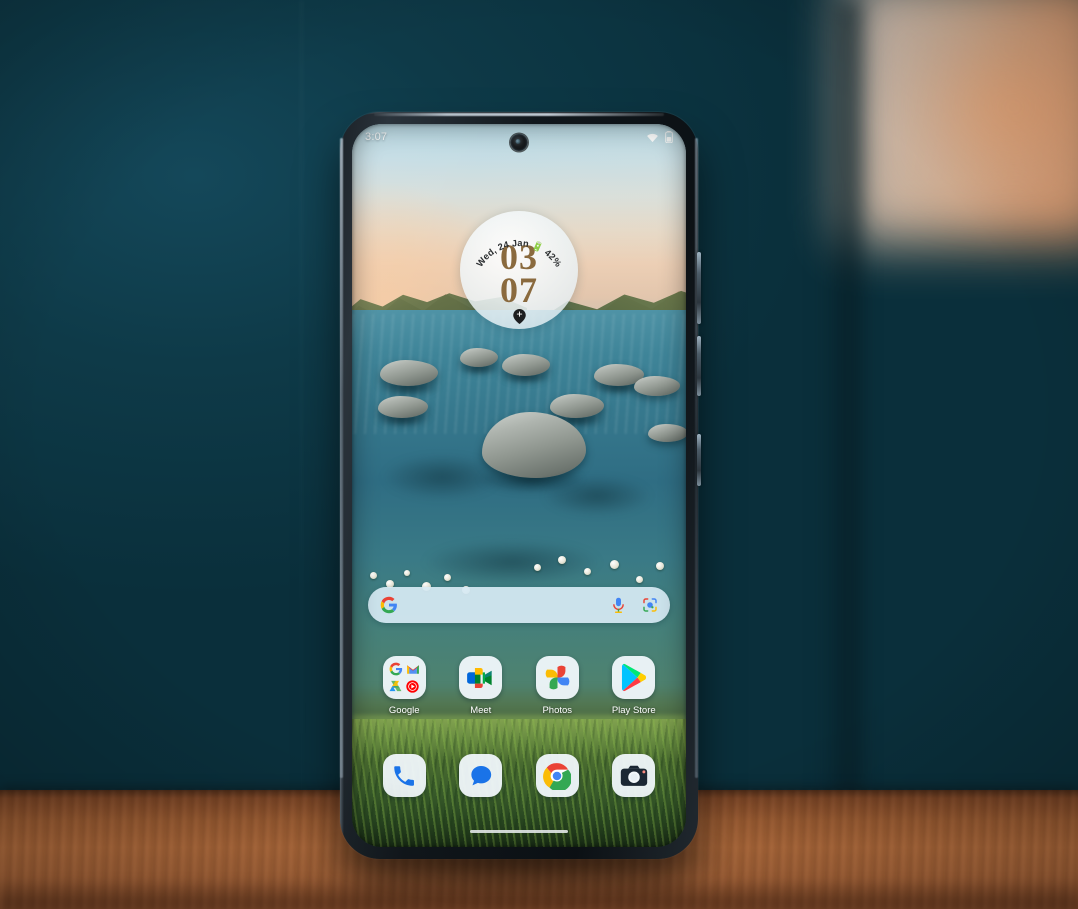 This screenshot has height=909, width=1078. I want to click on dock-app-phone, so click(404, 775).